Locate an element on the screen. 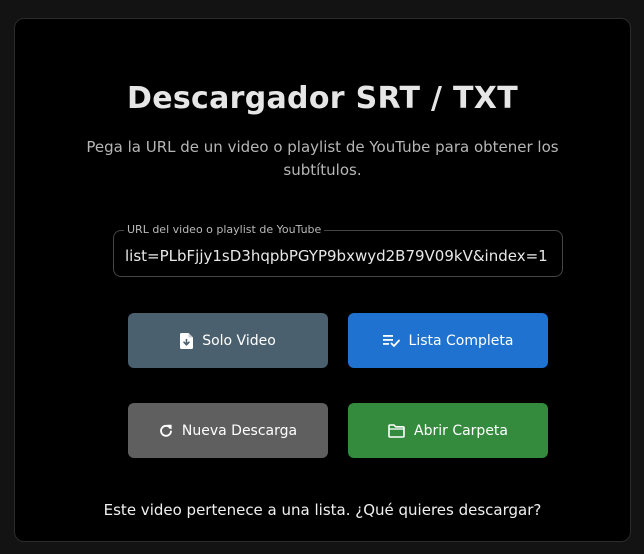 This screenshot has height=554, width=644. abrir-carpeta-button: Abrir Carpeta is located at coordinates (448, 430).